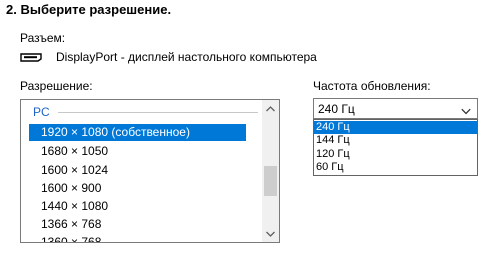  Describe the element at coordinates (56, 86) in the screenshot. I see `resolution-label: Разрешение:` at that location.